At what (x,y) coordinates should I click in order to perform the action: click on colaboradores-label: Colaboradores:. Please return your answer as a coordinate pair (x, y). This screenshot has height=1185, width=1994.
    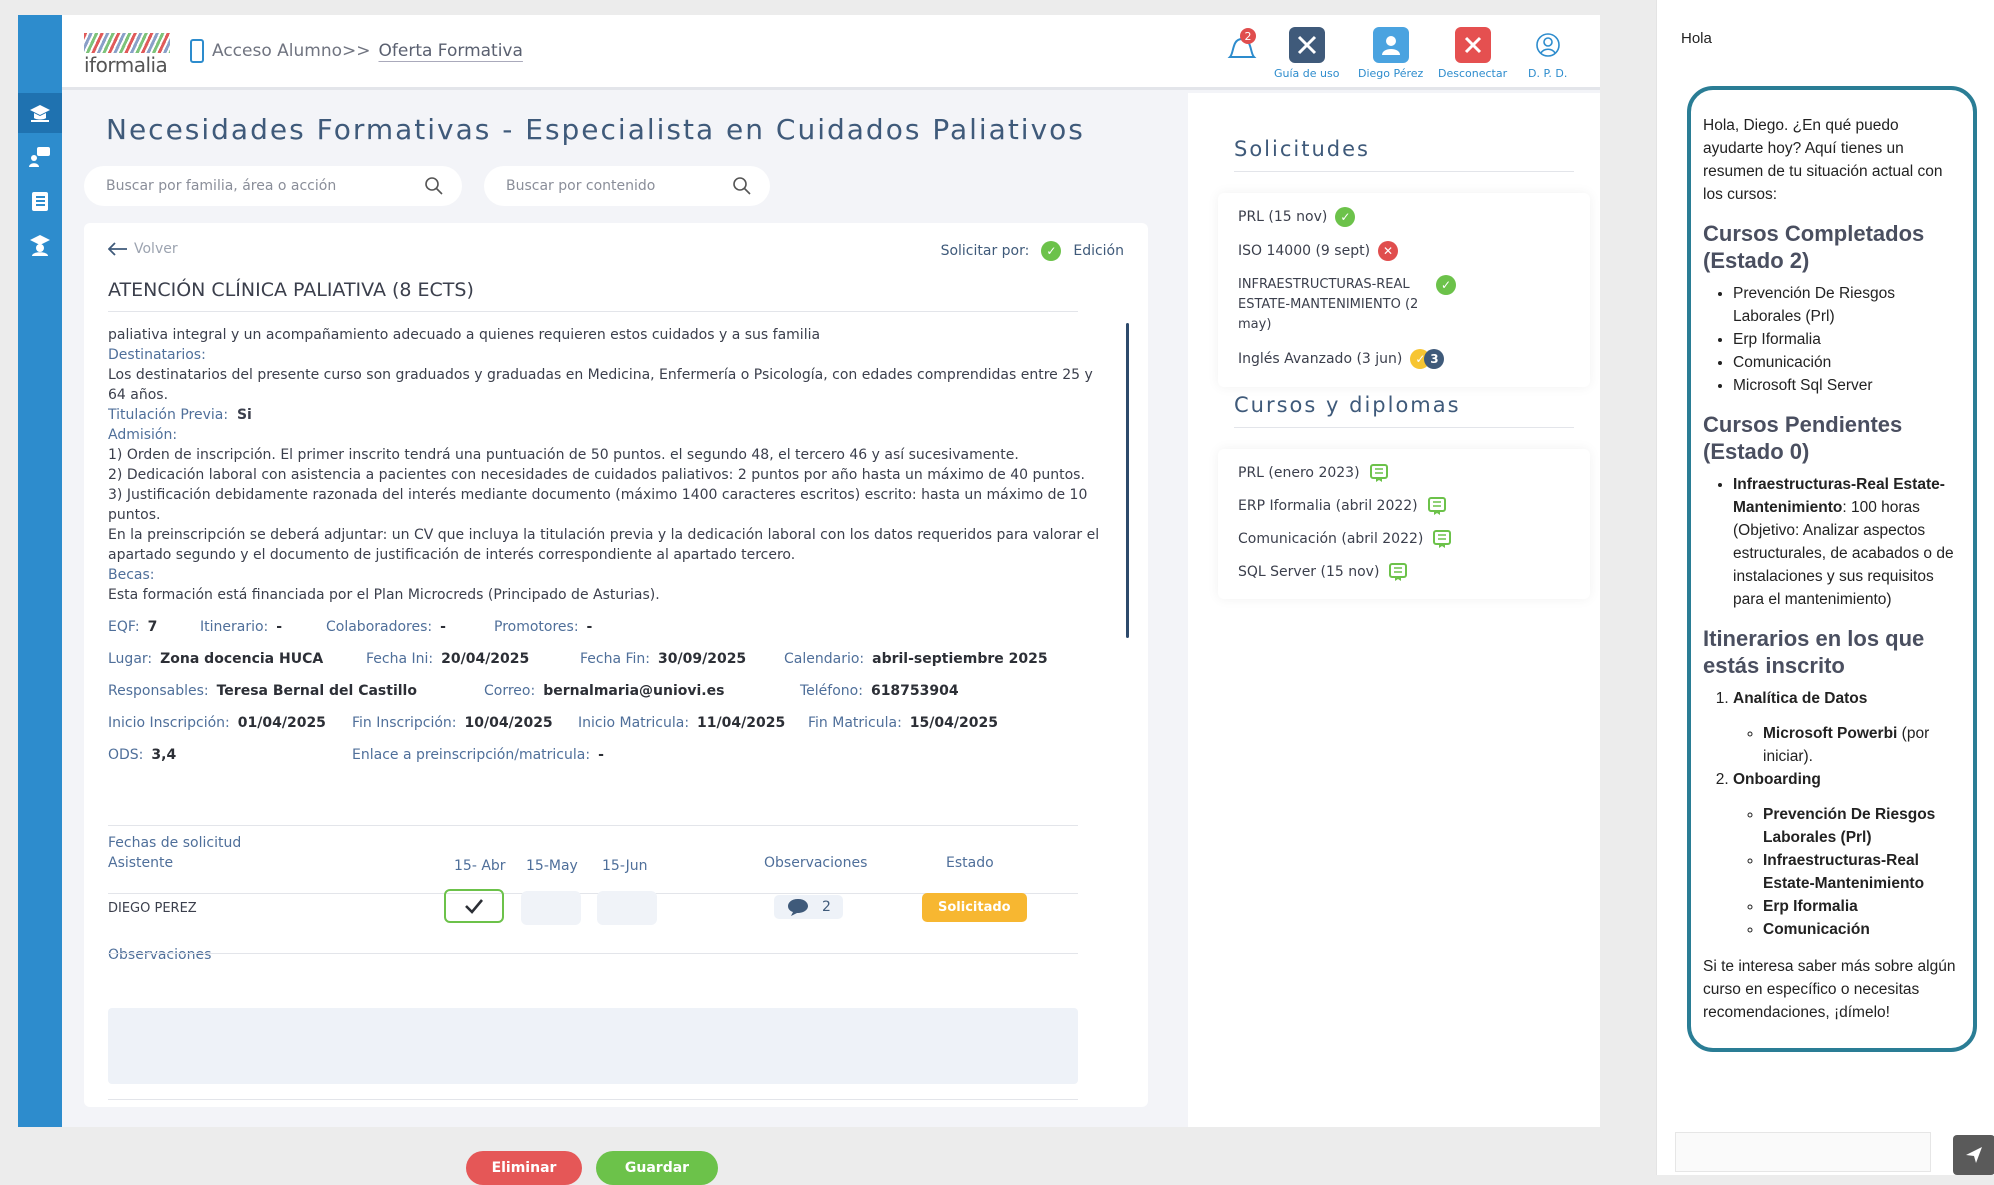
    Looking at the image, I should click on (379, 627).